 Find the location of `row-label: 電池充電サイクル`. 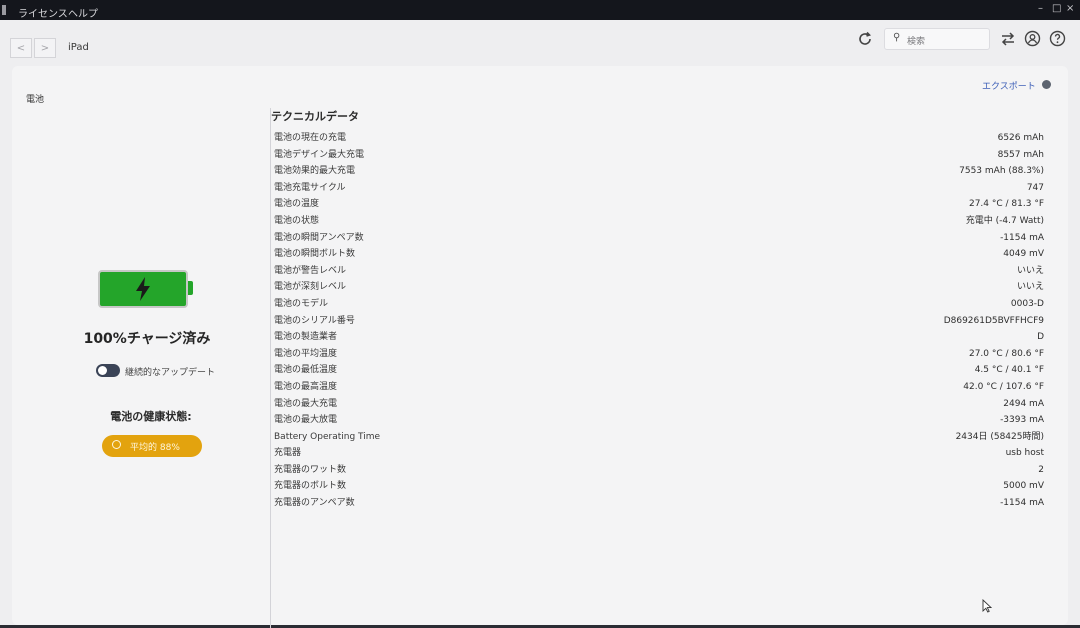

row-label: 電池充電サイクル is located at coordinates (310, 187).